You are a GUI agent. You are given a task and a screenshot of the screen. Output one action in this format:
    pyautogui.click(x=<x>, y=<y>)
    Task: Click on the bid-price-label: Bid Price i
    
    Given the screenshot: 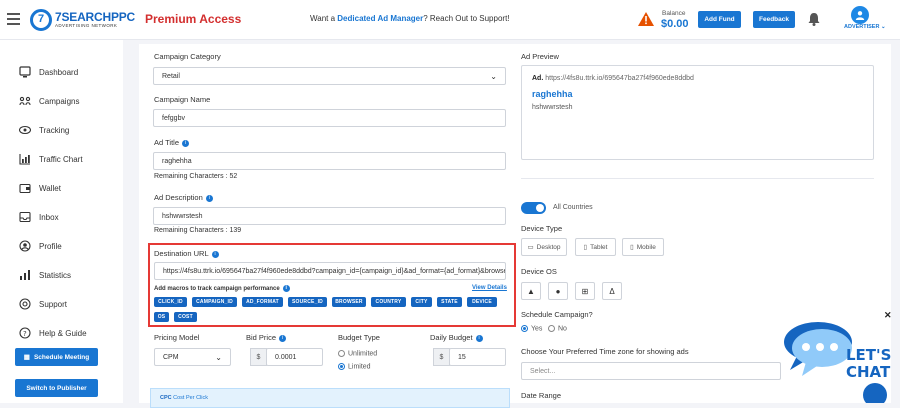 What is the action you would take?
    pyautogui.click(x=266, y=337)
    